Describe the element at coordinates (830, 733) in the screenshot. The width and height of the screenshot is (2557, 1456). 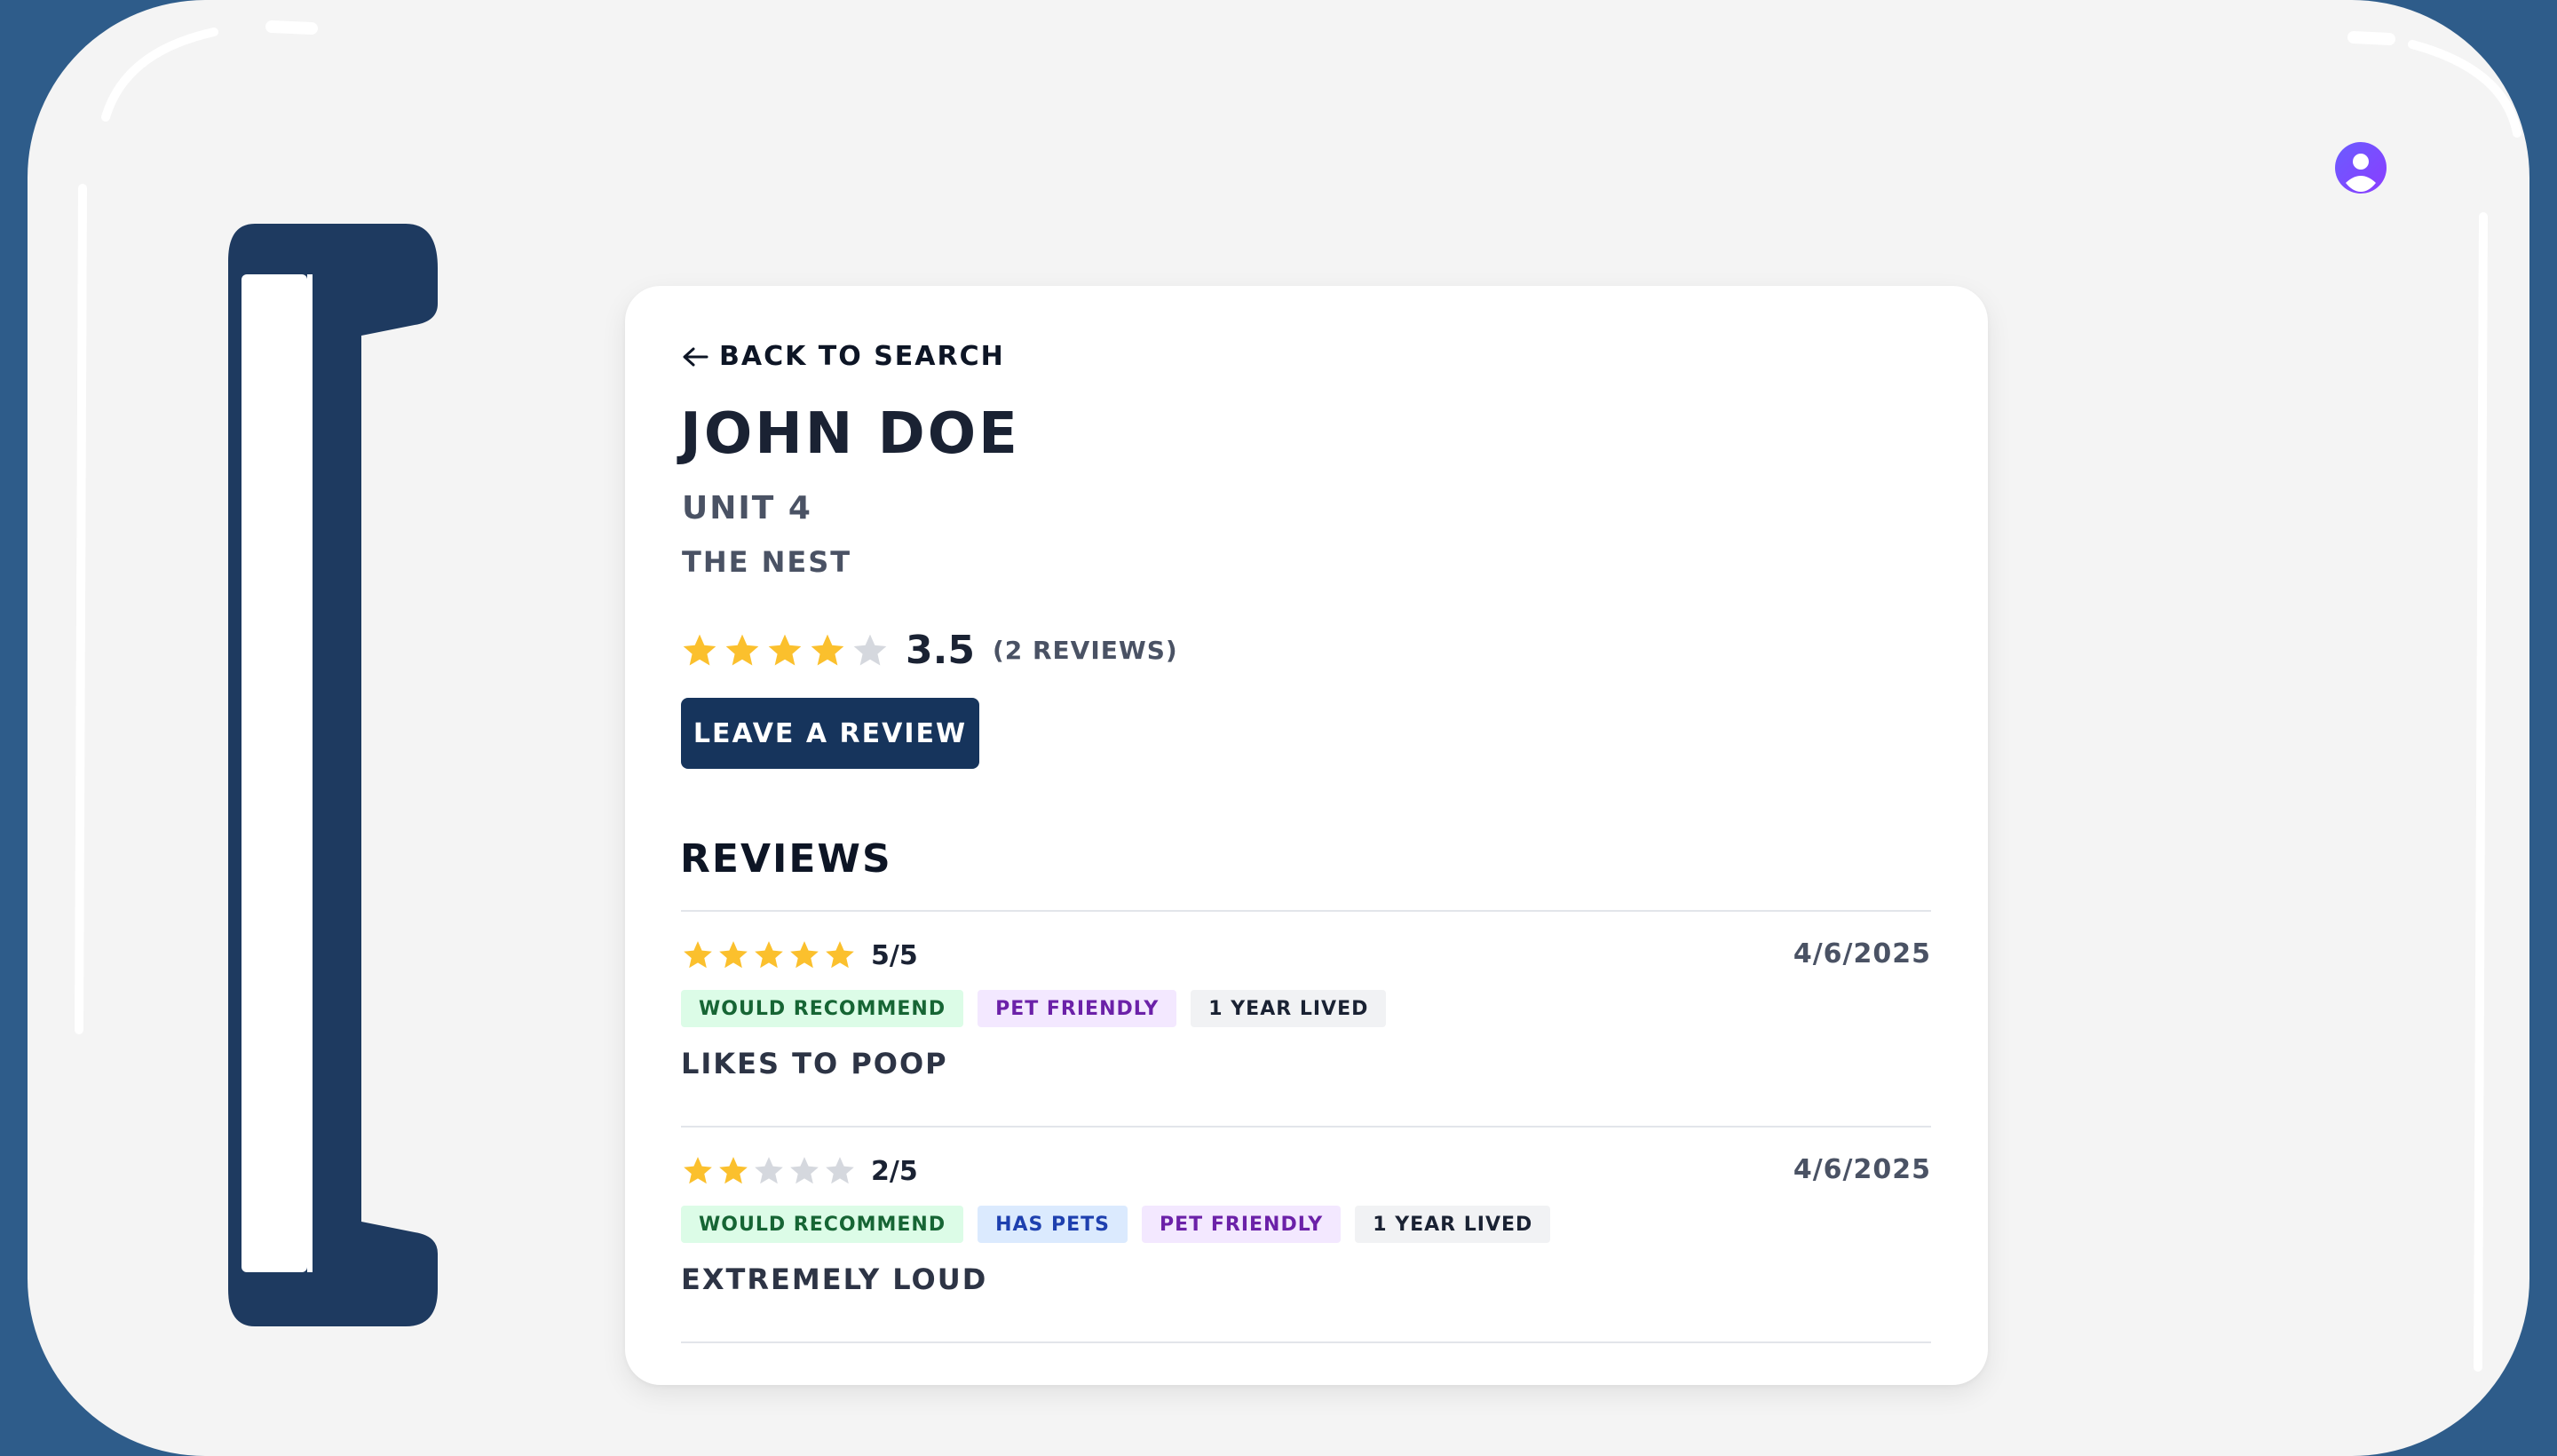
I see `leave-review-button: Leave a review` at that location.